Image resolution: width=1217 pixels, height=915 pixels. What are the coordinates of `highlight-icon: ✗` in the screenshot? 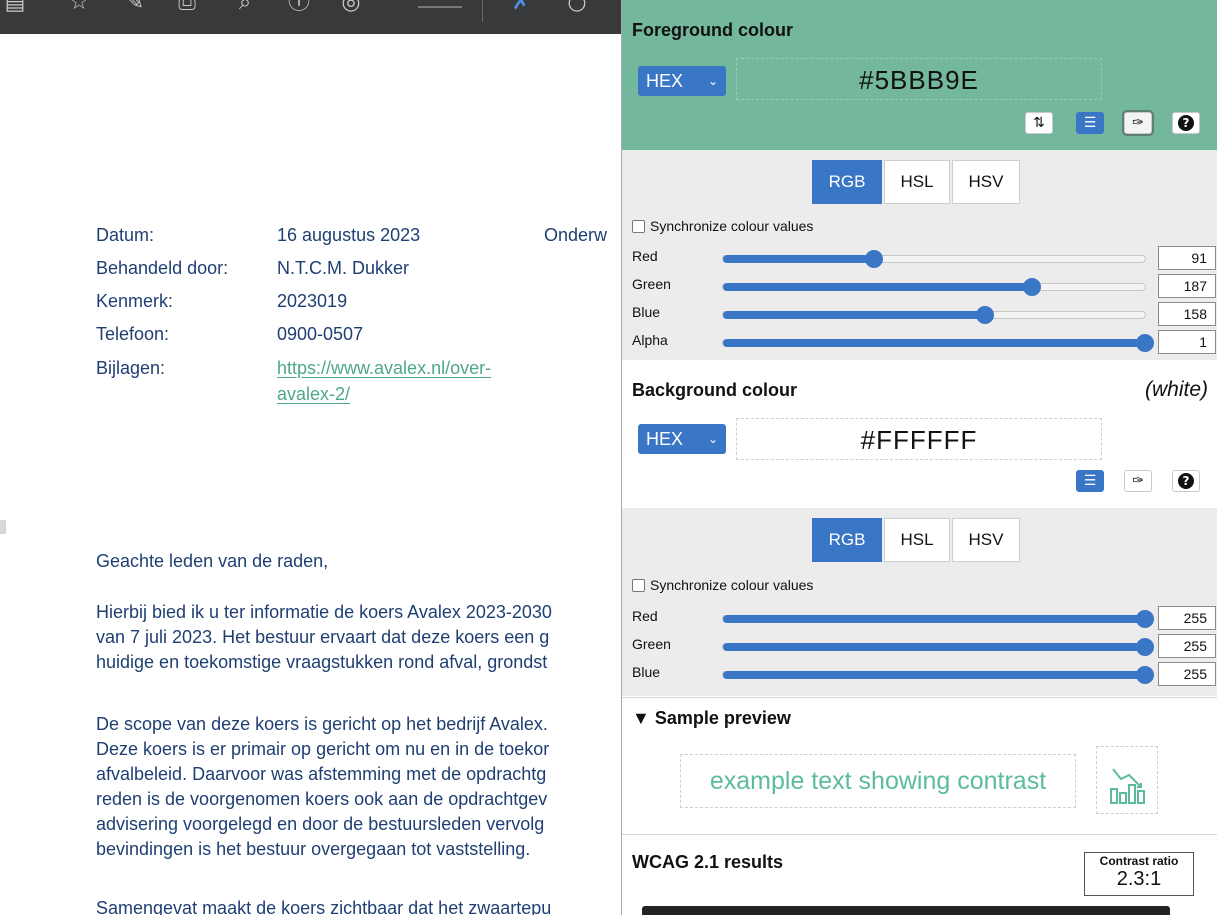 It's located at (521, 8).